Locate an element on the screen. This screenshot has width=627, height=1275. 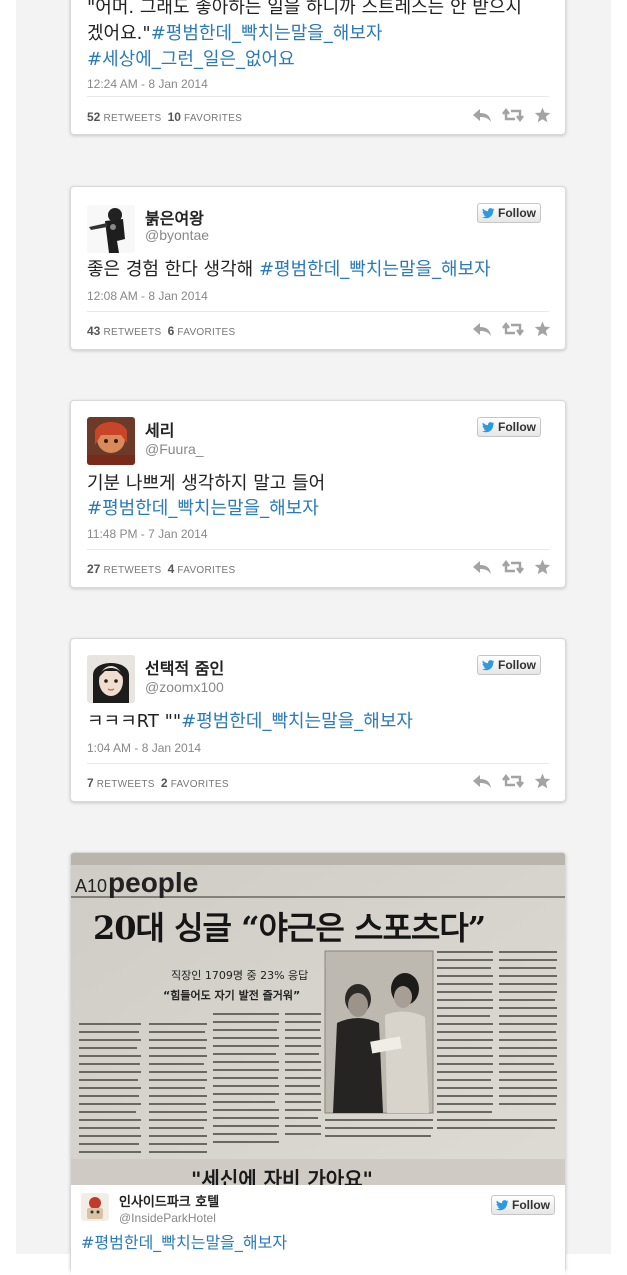
tweet-stats: 52 RETWEETS 10 FAVORITES is located at coordinates (164, 117).